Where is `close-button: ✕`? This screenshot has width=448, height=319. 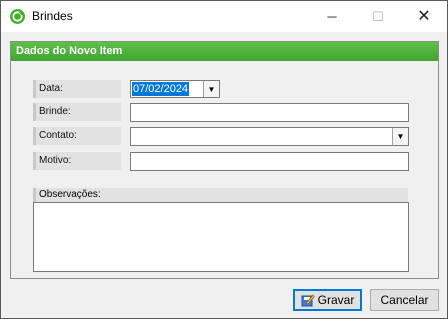 close-button: ✕ is located at coordinates (424, 16).